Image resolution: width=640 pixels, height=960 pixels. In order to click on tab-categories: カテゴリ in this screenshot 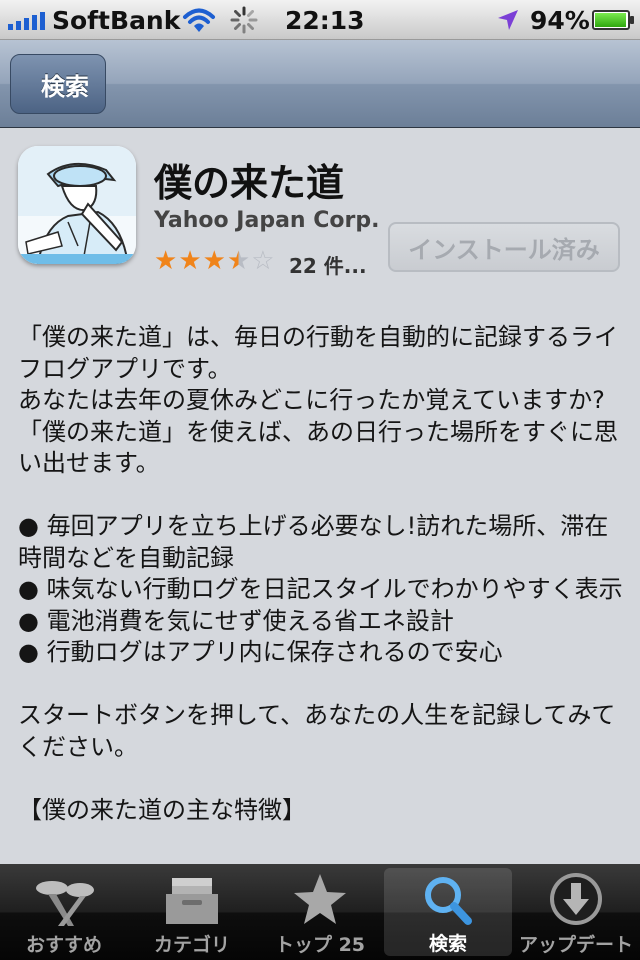, I will do `click(192, 912)`.